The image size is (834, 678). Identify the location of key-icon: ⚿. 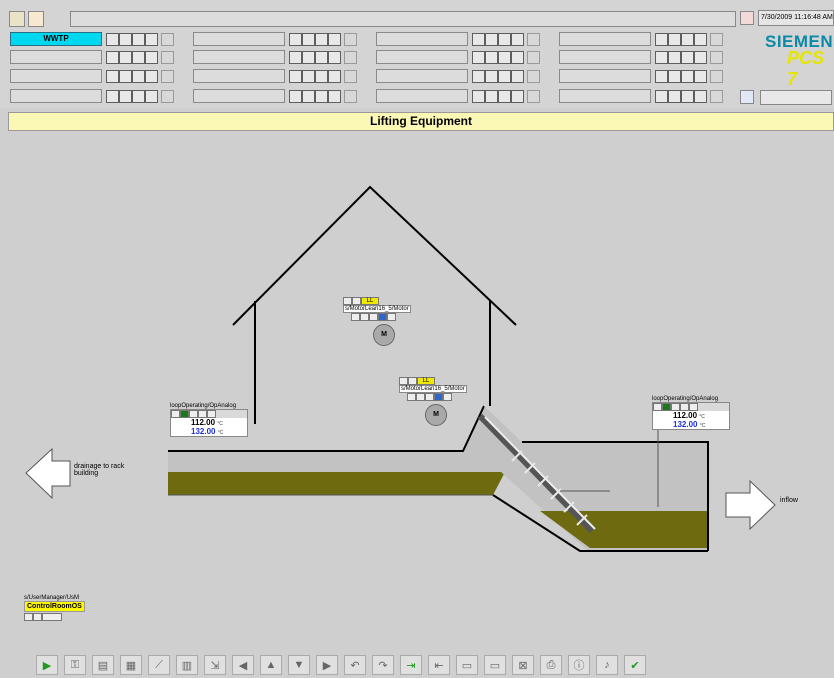
(75, 665).